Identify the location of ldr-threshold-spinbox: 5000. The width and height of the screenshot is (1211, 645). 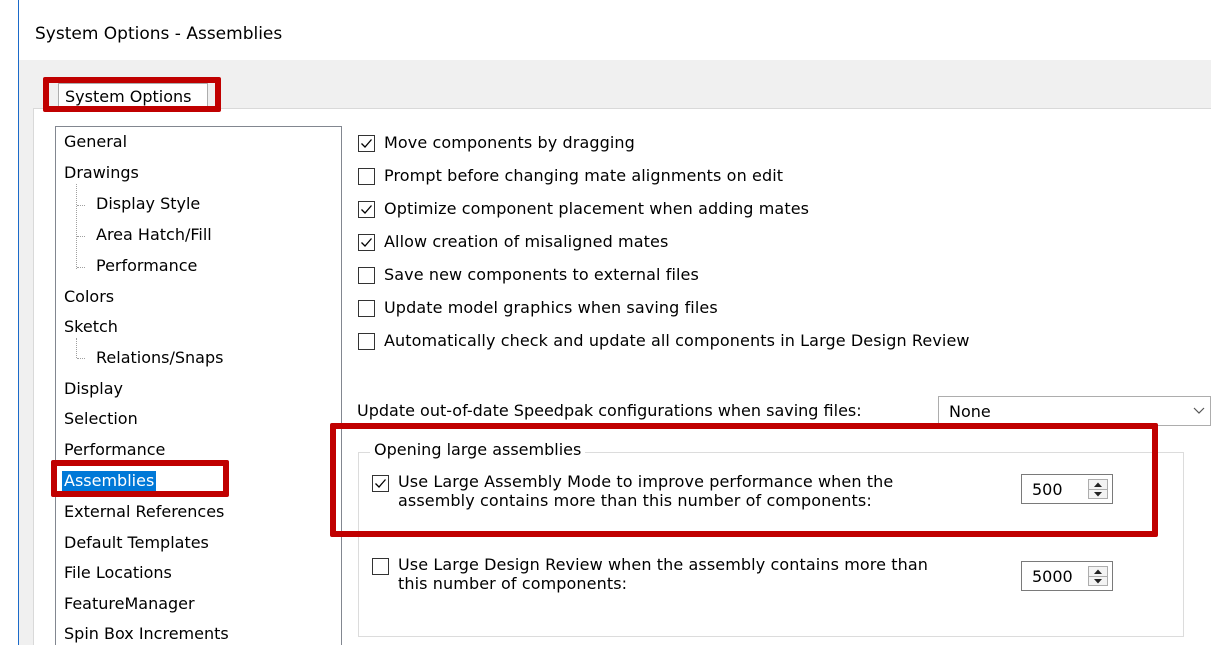
(1067, 576).